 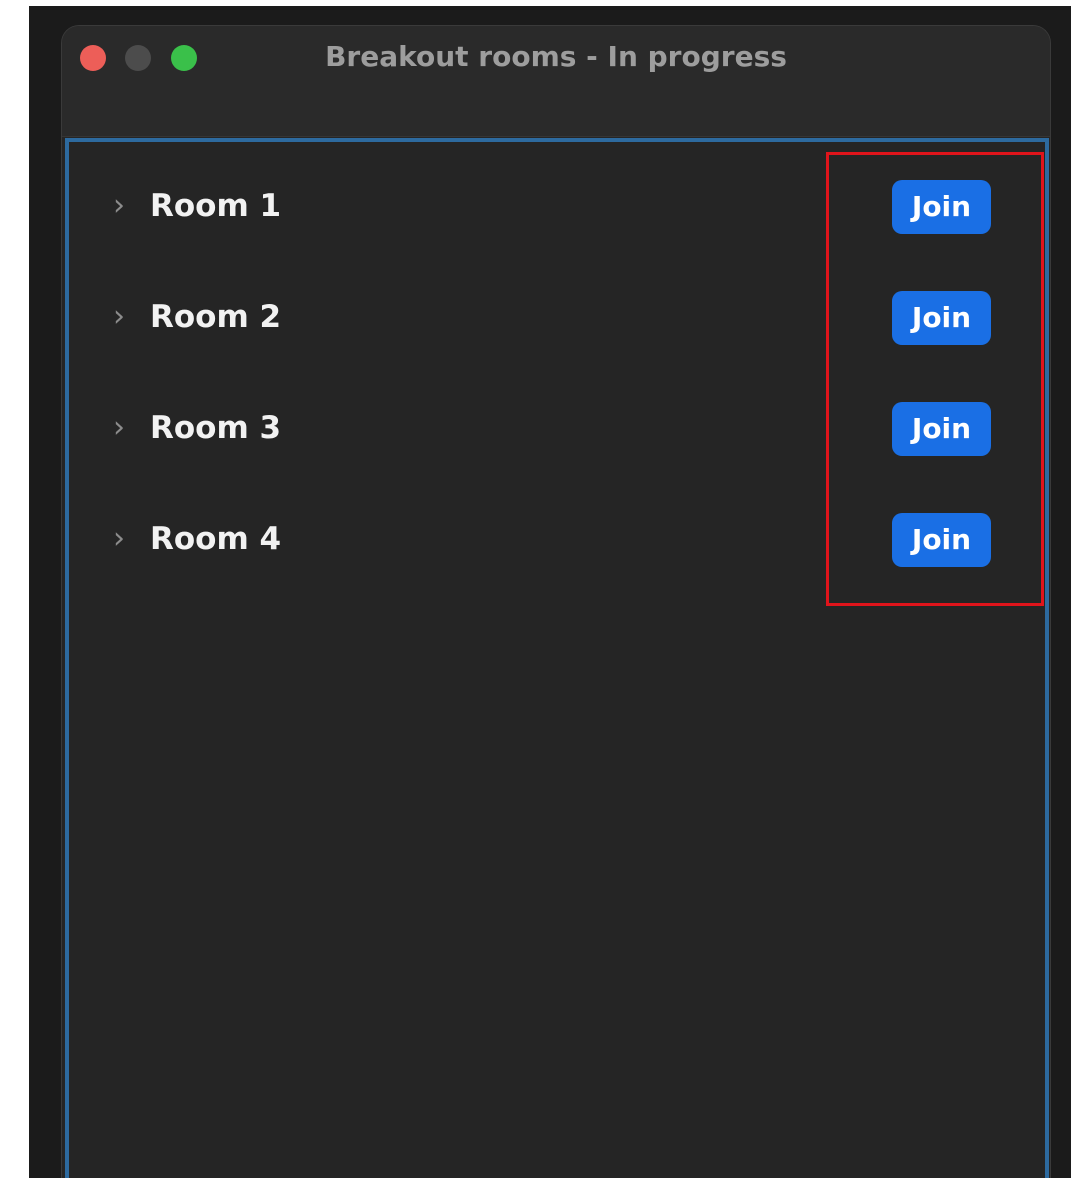 What do you see at coordinates (557, 317) in the screenshot?
I see `room-row-2: › Room 2 Join` at bounding box center [557, 317].